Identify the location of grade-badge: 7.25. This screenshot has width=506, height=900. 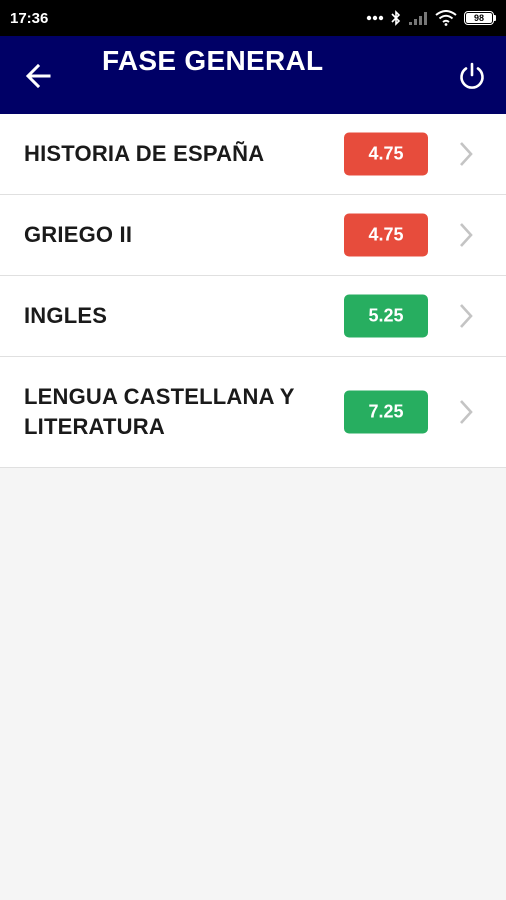
(386, 412).